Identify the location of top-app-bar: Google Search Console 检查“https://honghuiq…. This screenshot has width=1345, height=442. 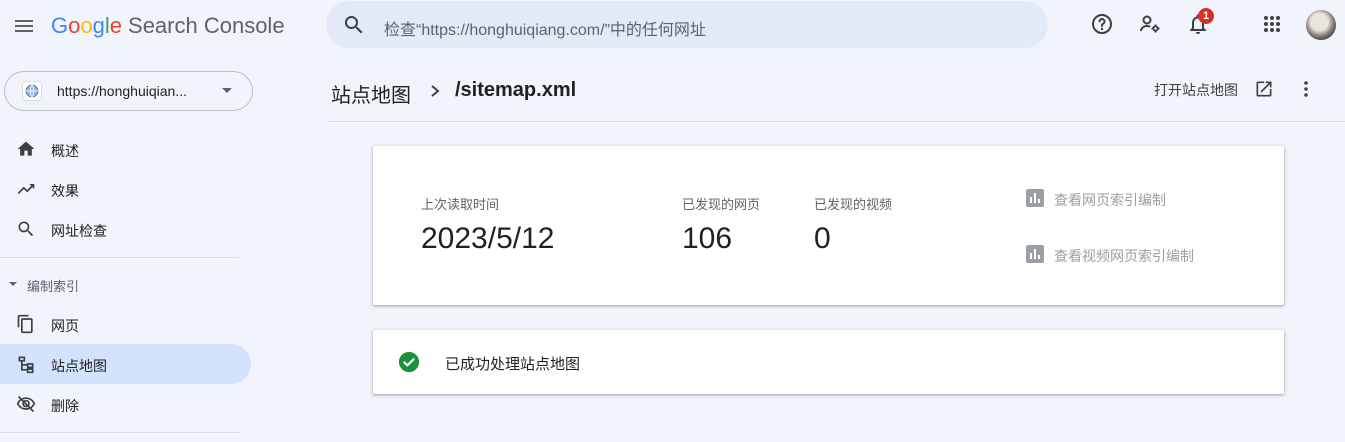
(672, 26).